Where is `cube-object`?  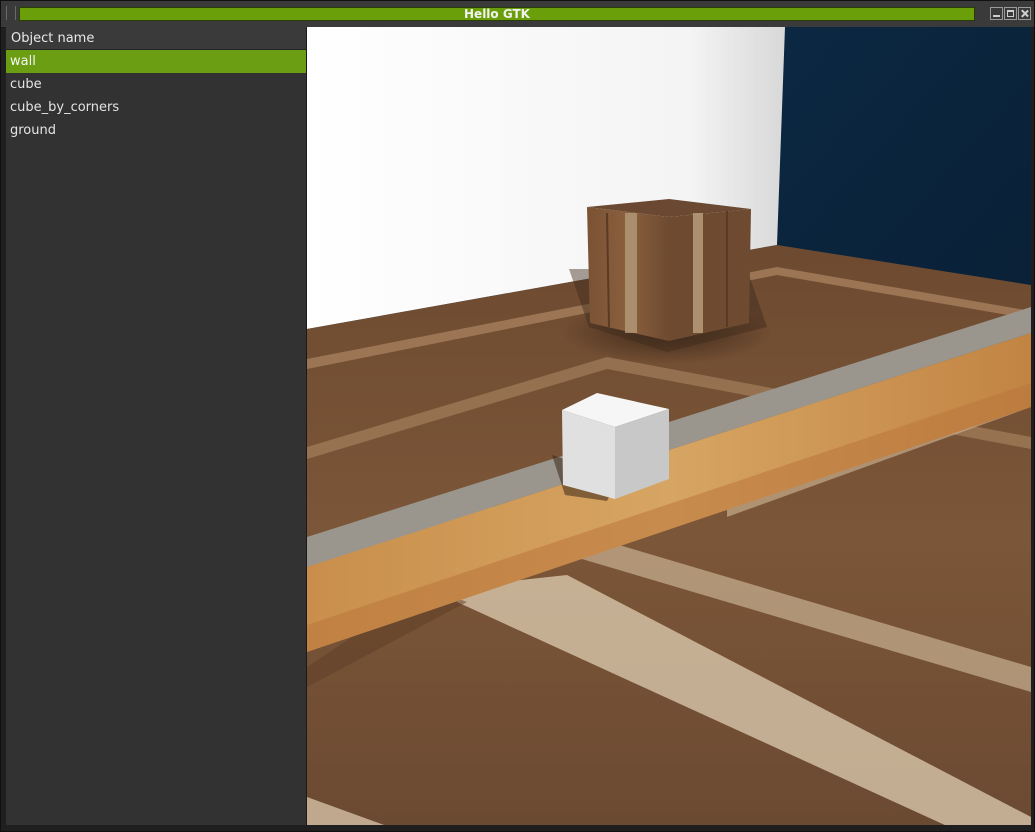 cube-object is located at coordinates (615, 446).